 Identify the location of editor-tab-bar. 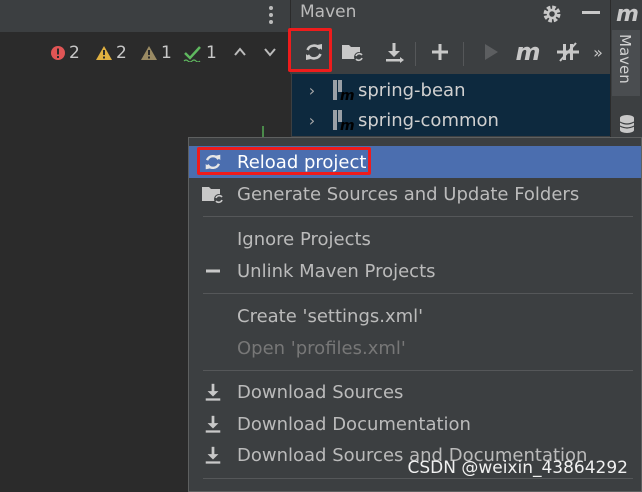
(145, 16).